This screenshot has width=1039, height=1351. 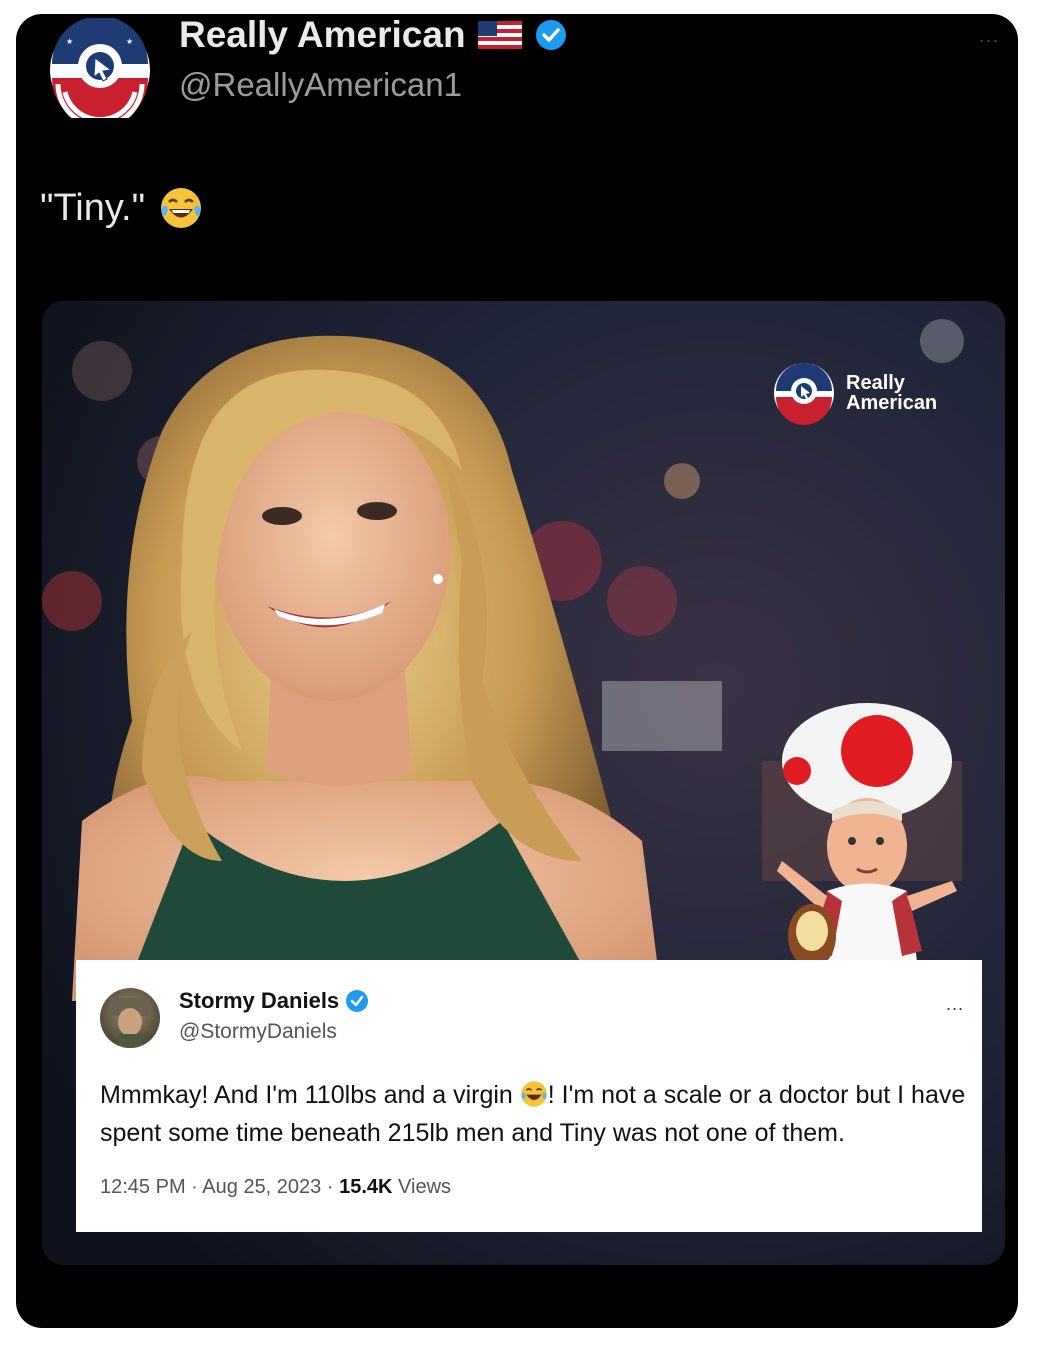 I want to click on user-handle: @ReallyAmerican1, so click(x=320, y=85).